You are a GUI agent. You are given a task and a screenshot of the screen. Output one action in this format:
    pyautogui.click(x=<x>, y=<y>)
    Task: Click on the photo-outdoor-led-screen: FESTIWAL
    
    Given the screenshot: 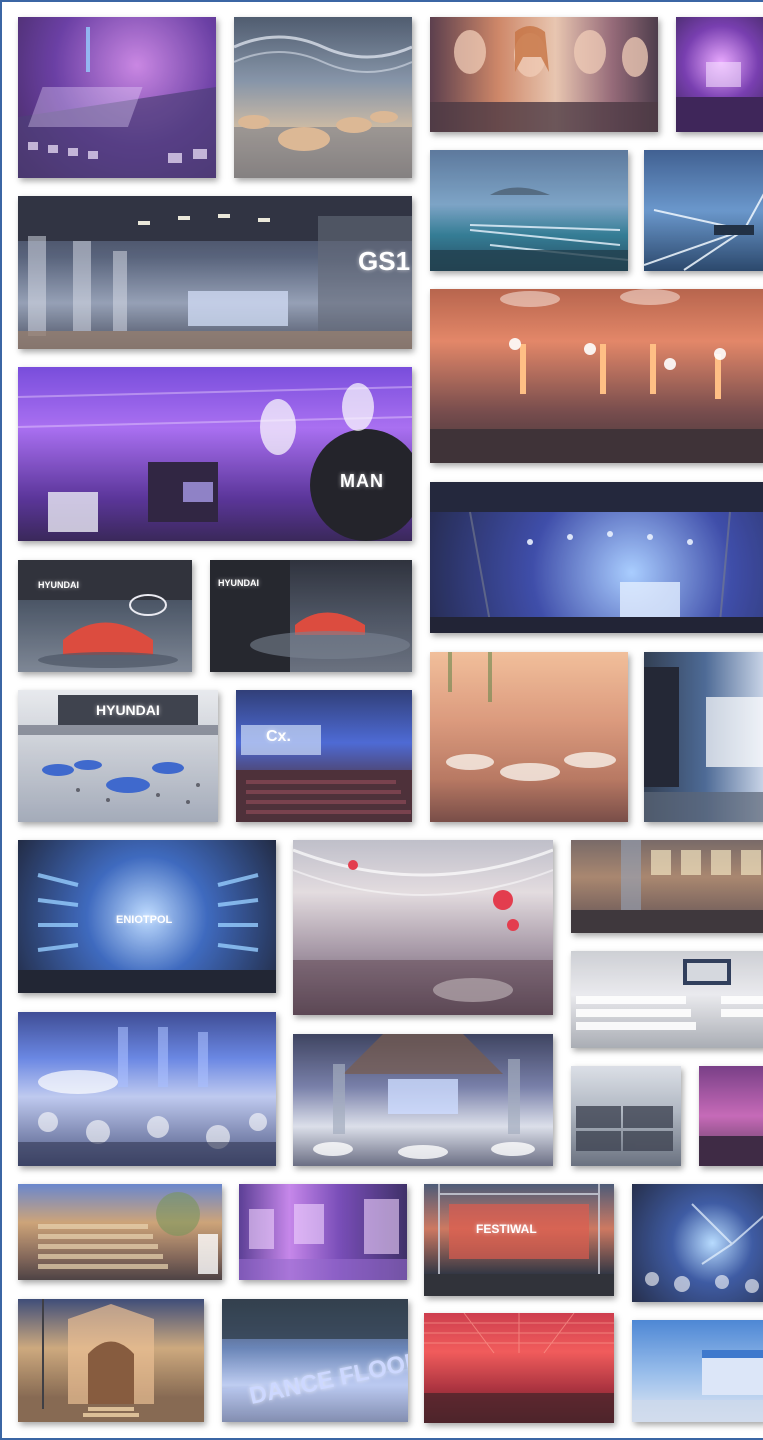 What is the action you would take?
    pyautogui.click(x=519, y=1240)
    